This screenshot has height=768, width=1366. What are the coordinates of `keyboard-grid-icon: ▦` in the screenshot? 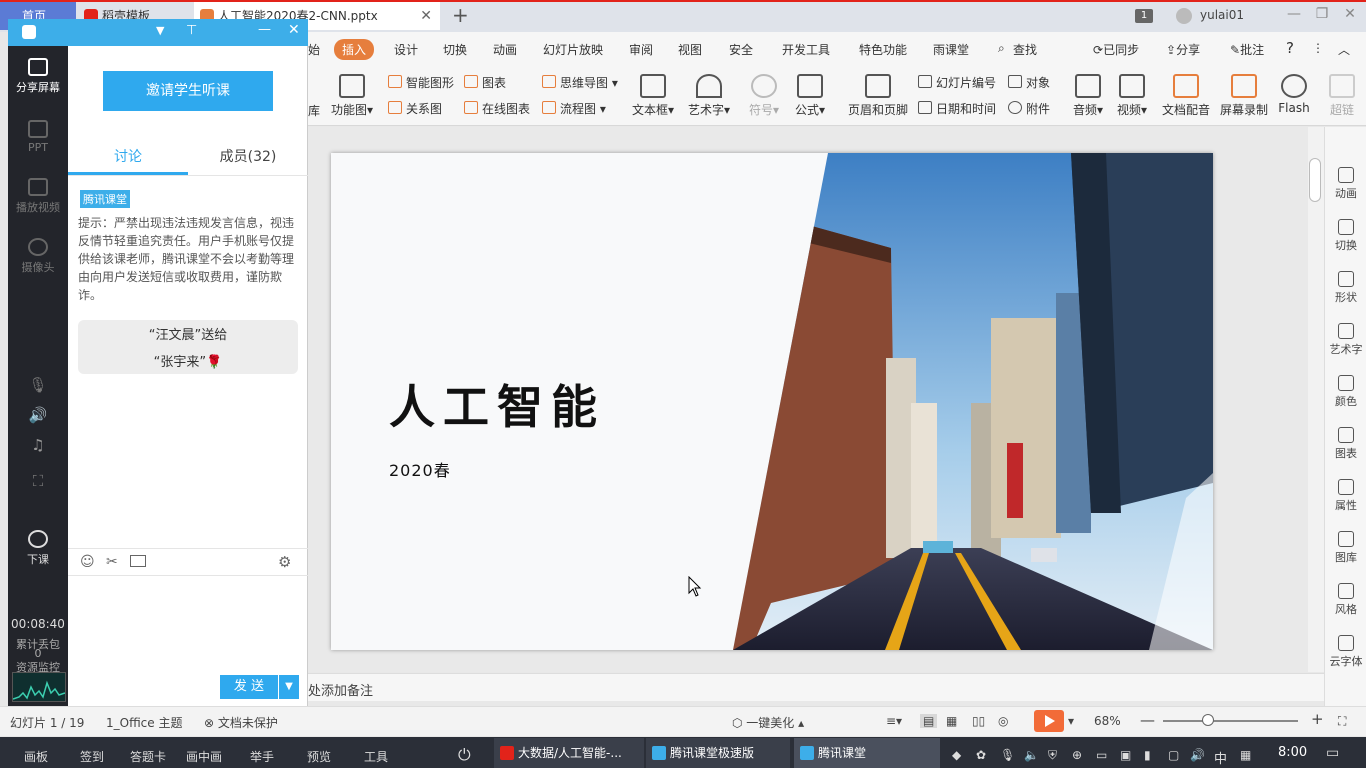 It's located at (1245, 755).